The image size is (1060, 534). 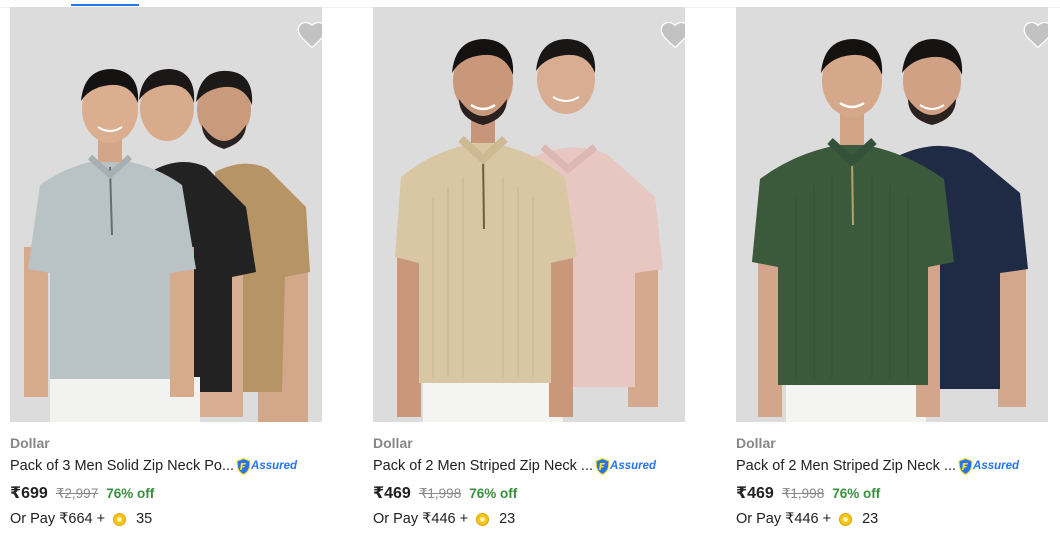 What do you see at coordinates (29, 493) in the screenshot?
I see `selling-price: ₹699` at bounding box center [29, 493].